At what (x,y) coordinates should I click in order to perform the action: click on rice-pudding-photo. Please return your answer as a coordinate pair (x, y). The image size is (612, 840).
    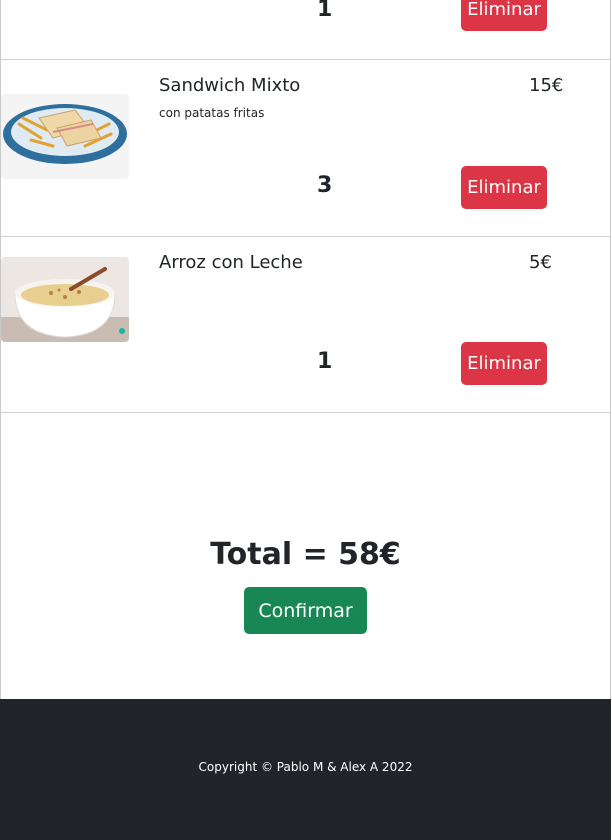
    Looking at the image, I should click on (65, 299).